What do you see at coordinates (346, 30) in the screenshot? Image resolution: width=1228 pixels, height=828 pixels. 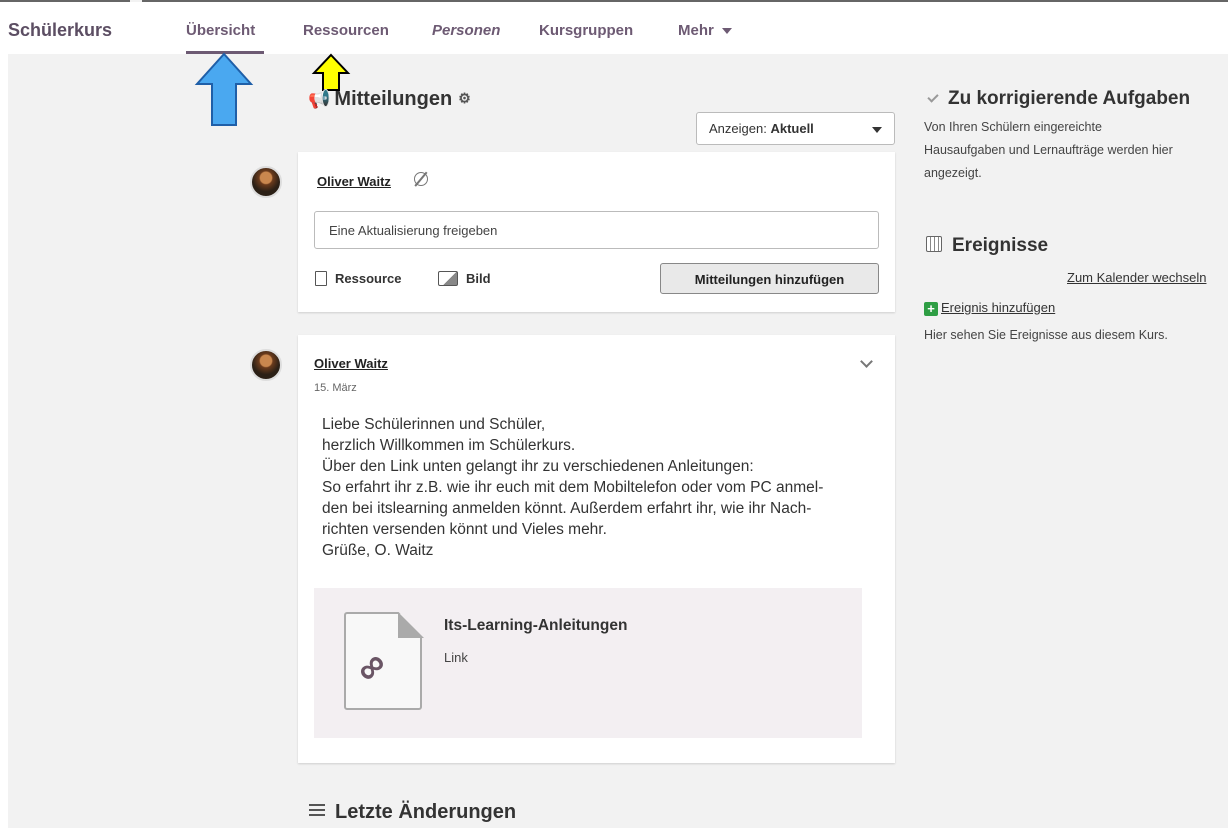 I see `tab-resources: Ressourcen` at bounding box center [346, 30].